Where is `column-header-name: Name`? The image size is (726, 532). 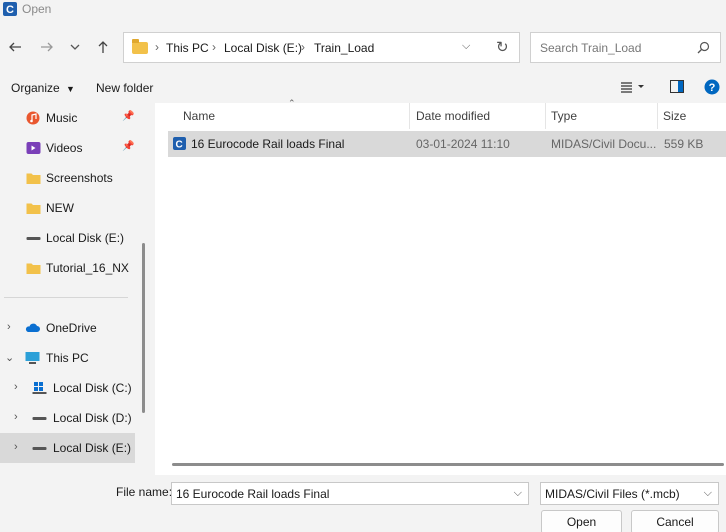 column-header-name: Name is located at coordinates (199, 116).